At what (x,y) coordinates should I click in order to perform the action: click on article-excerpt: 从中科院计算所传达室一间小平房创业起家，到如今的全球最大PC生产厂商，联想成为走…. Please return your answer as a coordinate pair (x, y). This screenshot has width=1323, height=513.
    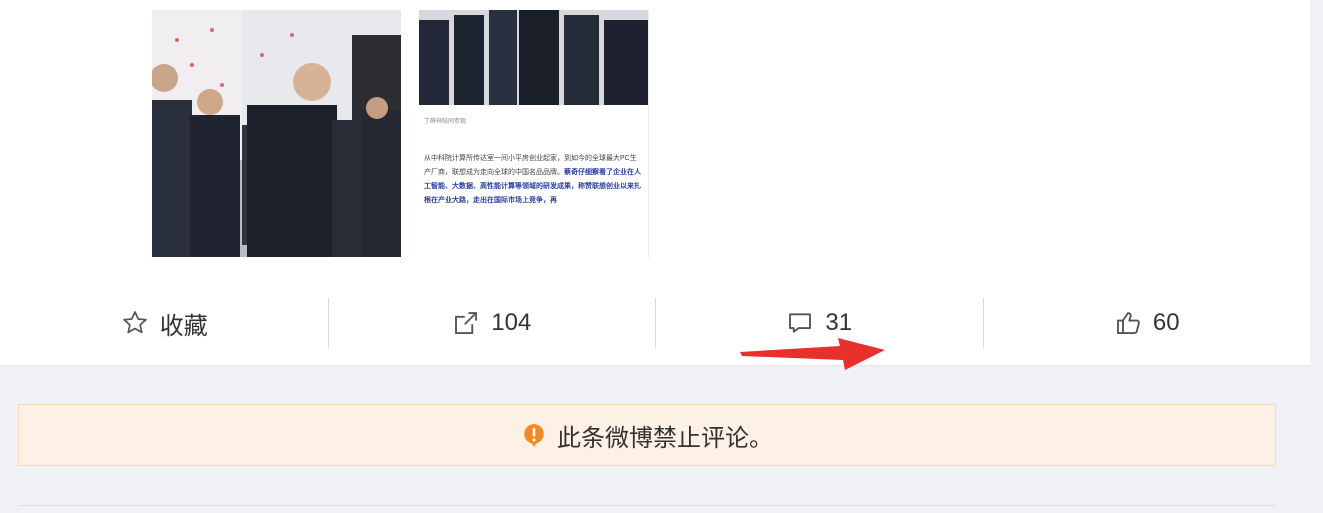
    Looking at the image, I should click on (533, 180).